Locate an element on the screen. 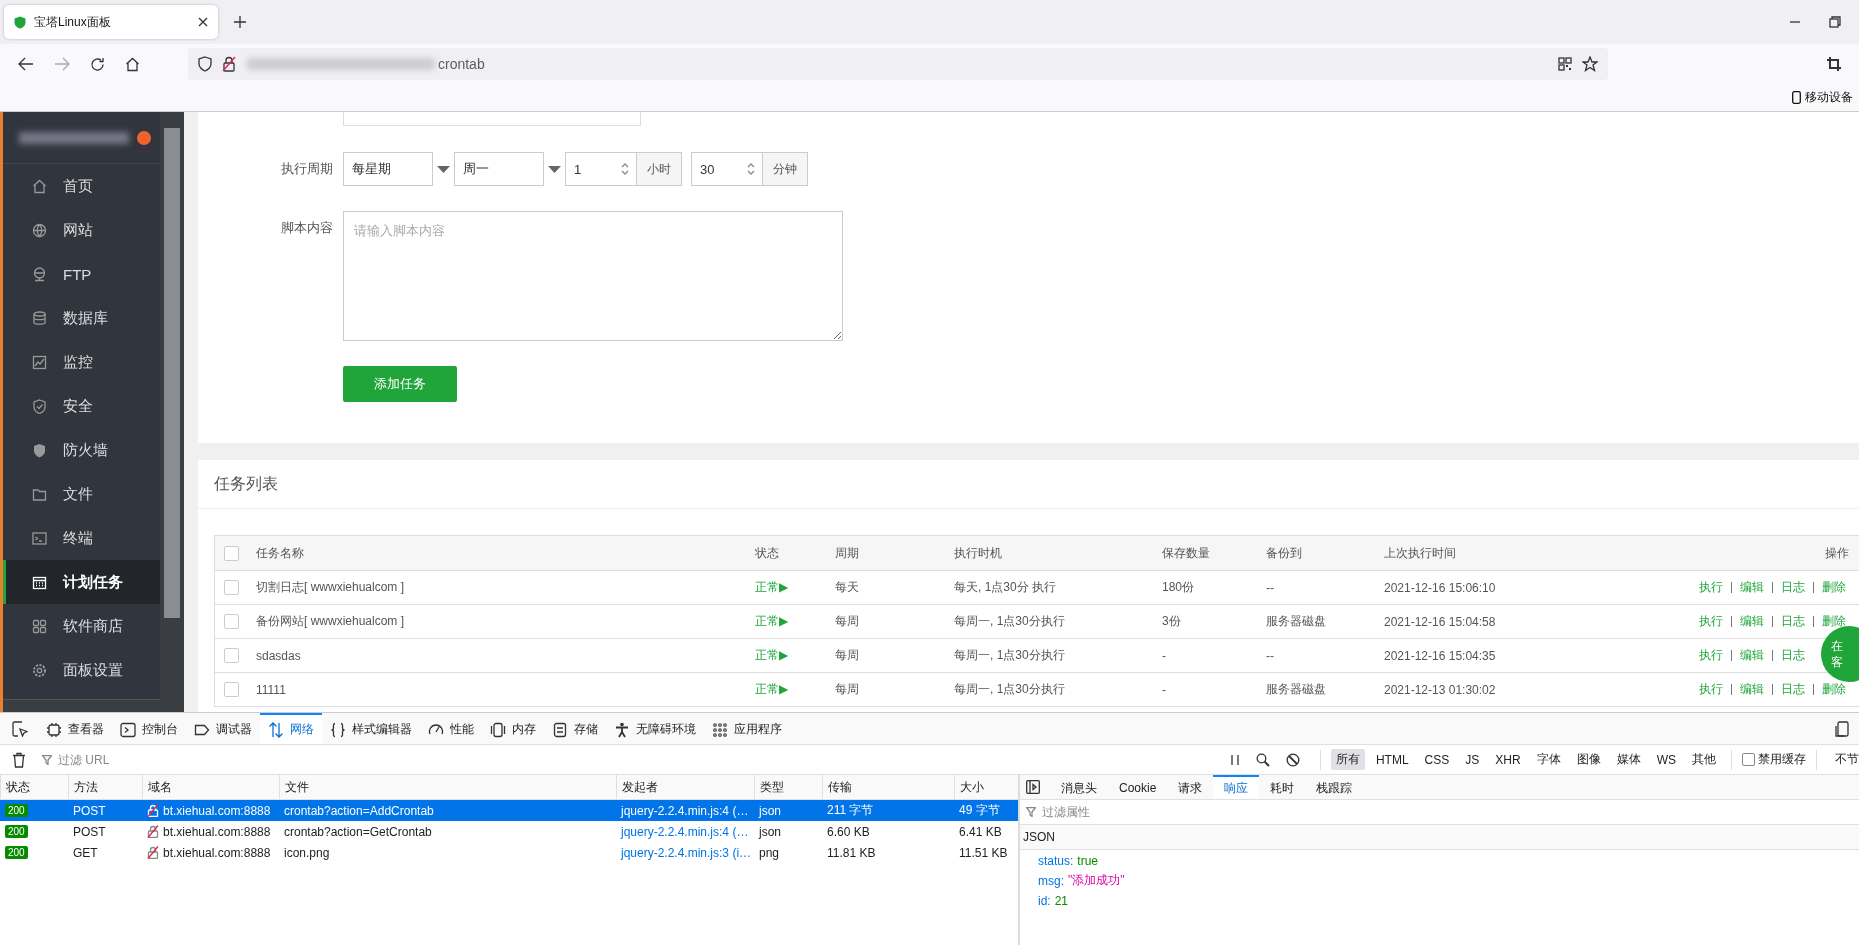 This screenshot has width=1859, height=945. restore-icon is located at coordinates (1835, 22).